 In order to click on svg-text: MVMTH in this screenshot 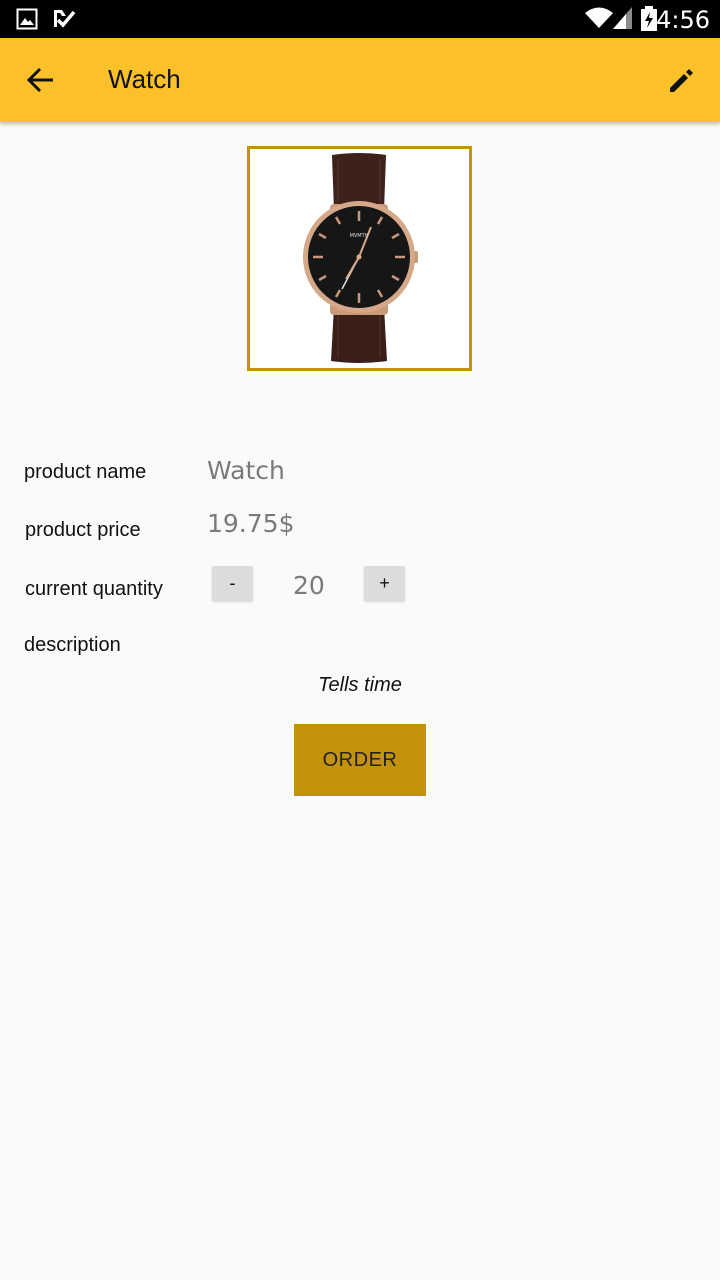, I will do `click(359, 236)`.